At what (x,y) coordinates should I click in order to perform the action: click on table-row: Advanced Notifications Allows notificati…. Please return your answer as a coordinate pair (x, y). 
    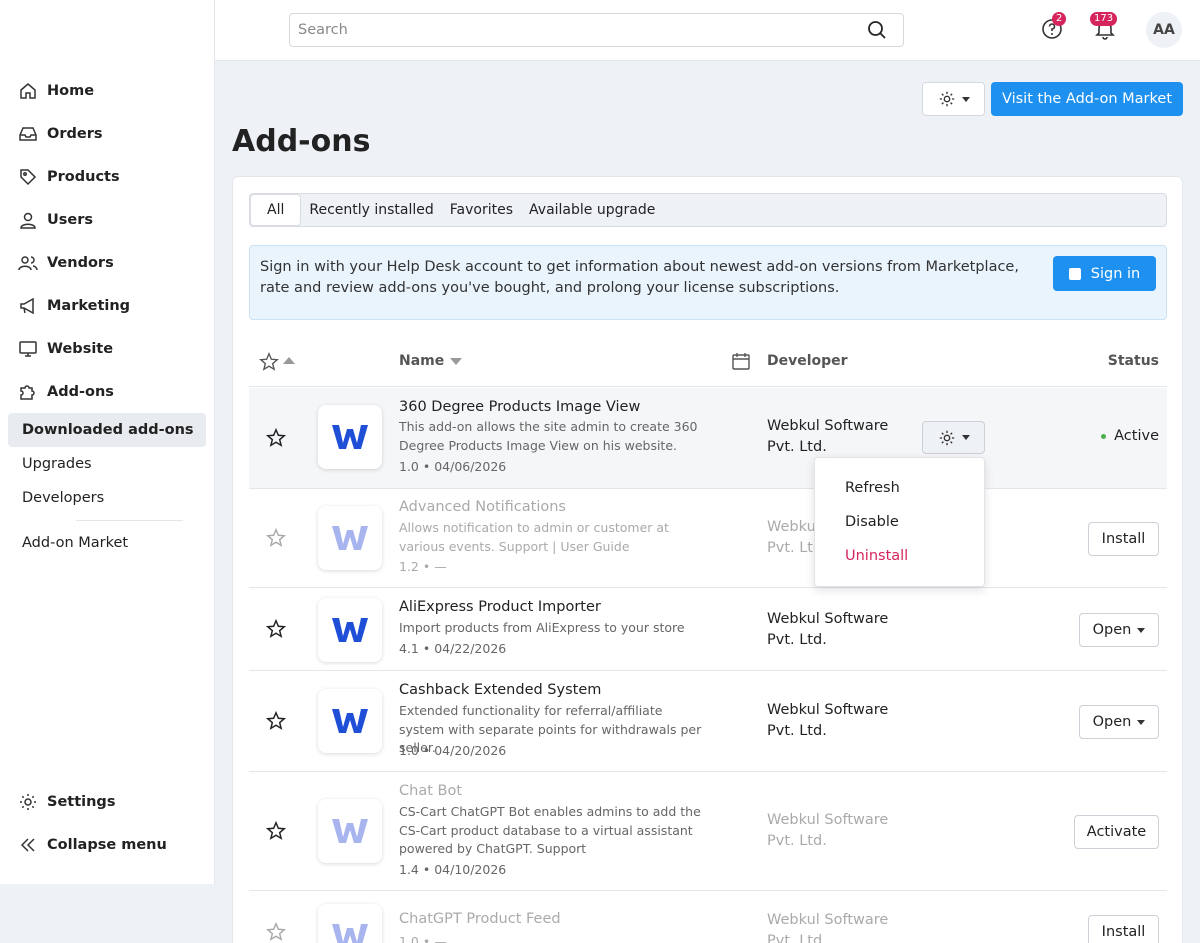
    Looking at the image, I should click on (708, 538).